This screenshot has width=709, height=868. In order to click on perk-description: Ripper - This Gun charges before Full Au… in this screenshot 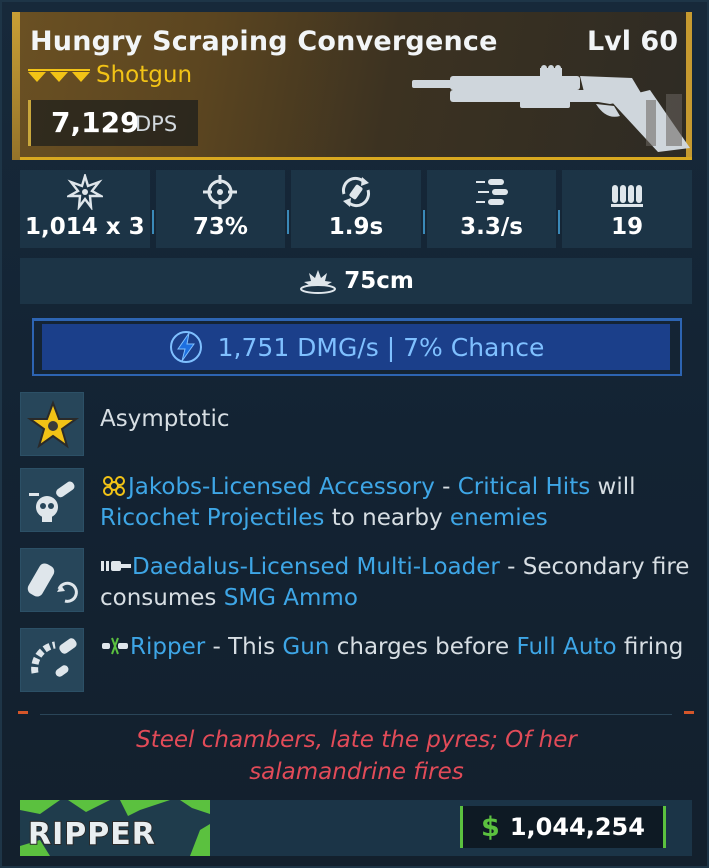, I will do `click(395, 647)`.